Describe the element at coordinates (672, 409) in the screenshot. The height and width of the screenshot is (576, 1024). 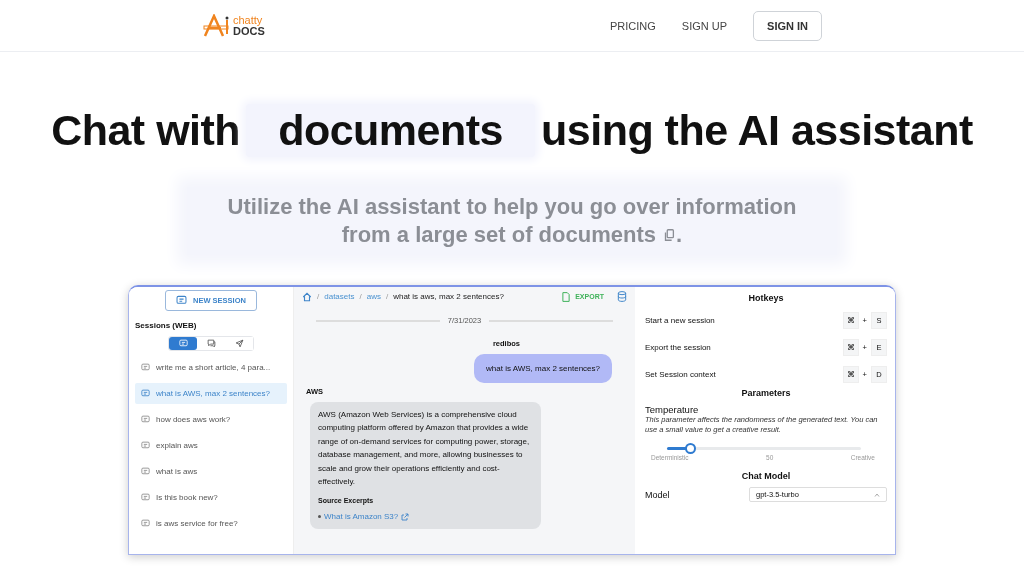
I see `temperature-label: Temperature` at that location.